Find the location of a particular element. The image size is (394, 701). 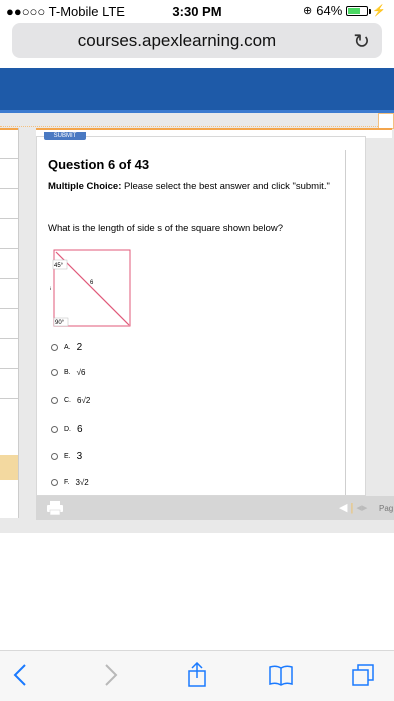

choice-letter: C. is located at coordinates (67, 400).